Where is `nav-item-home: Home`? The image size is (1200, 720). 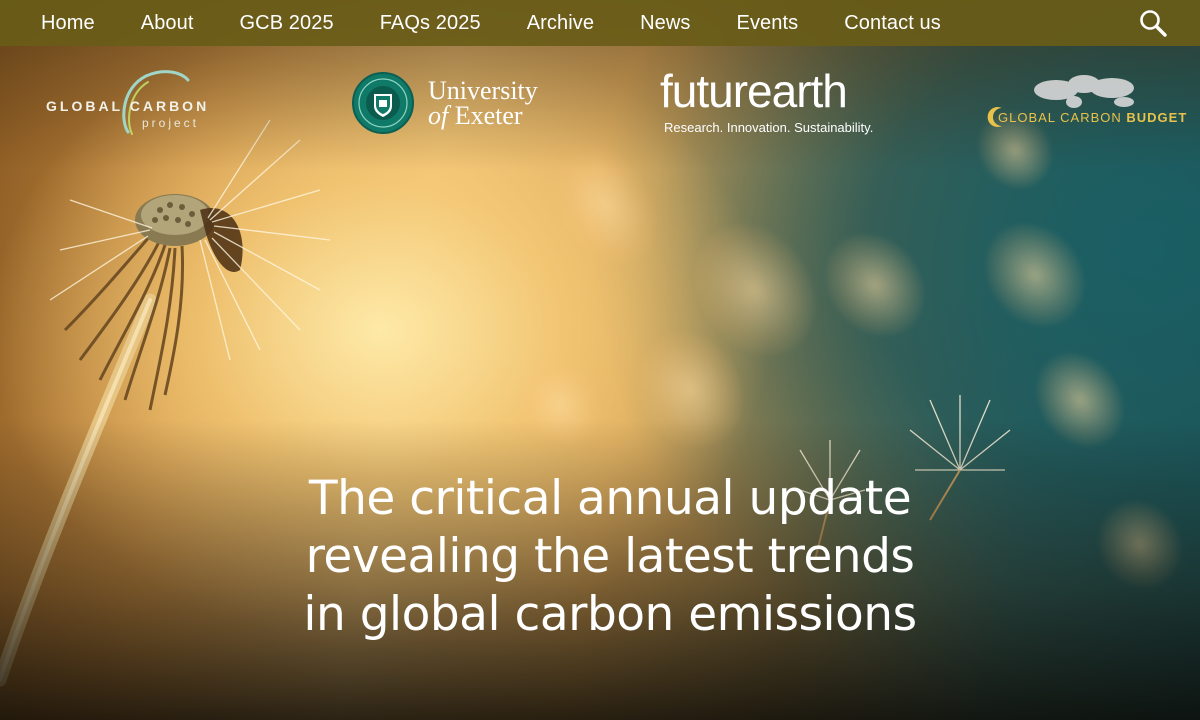 nav-item-home: Home is located at coordinates (68, 23).